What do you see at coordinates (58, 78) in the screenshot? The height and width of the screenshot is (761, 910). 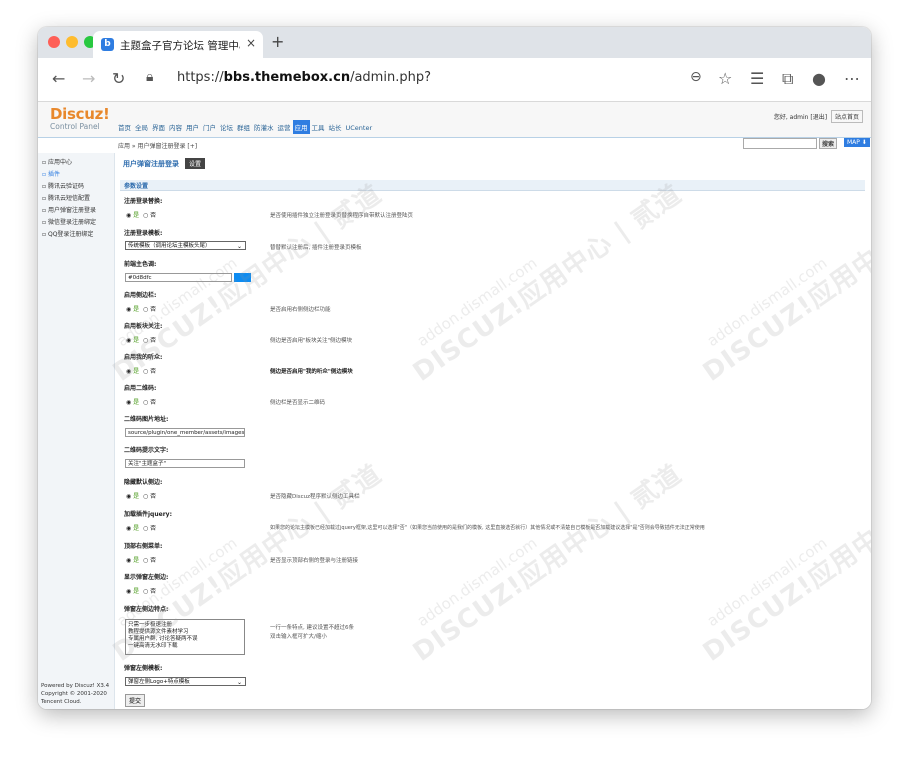 I see `back-arrow-icon: ←` at bounding box center [58, 78].